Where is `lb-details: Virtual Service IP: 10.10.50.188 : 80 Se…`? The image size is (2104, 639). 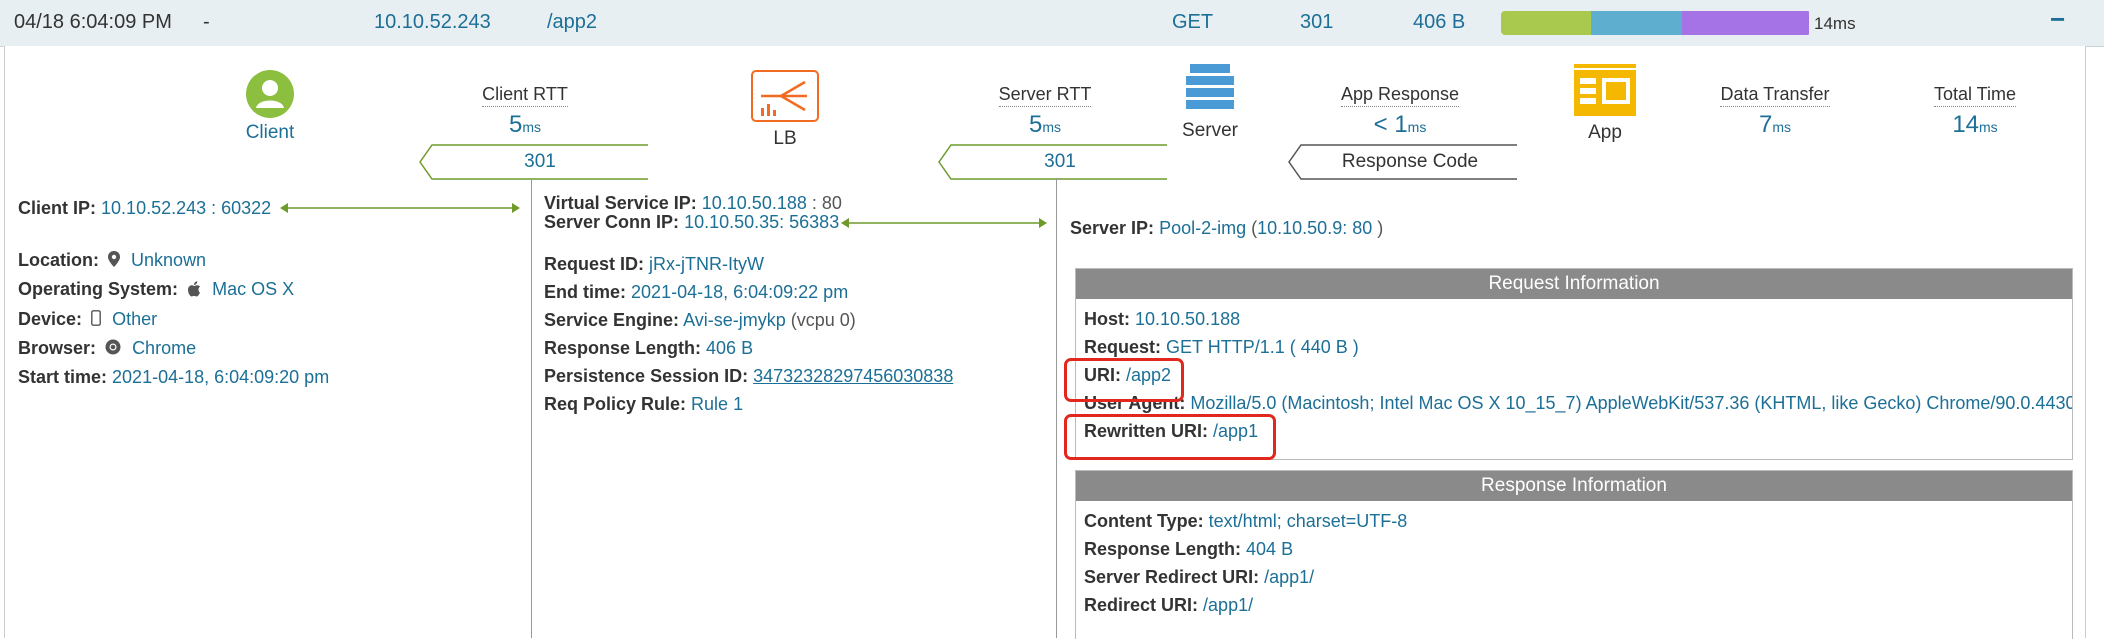
lb-details: Virtual Service IP: 10.10.50.188 : 80 Se… is located at coordinates (795, 305).